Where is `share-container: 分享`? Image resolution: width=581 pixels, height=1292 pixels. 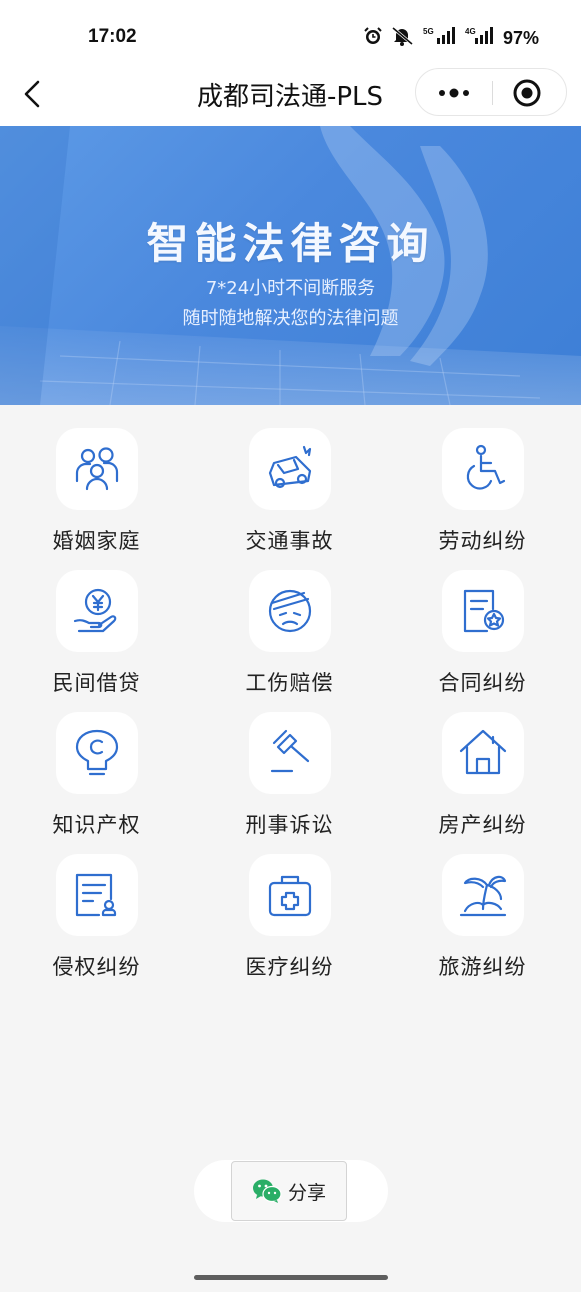 share-container: 分享 is located at coordinates (291, 1191).